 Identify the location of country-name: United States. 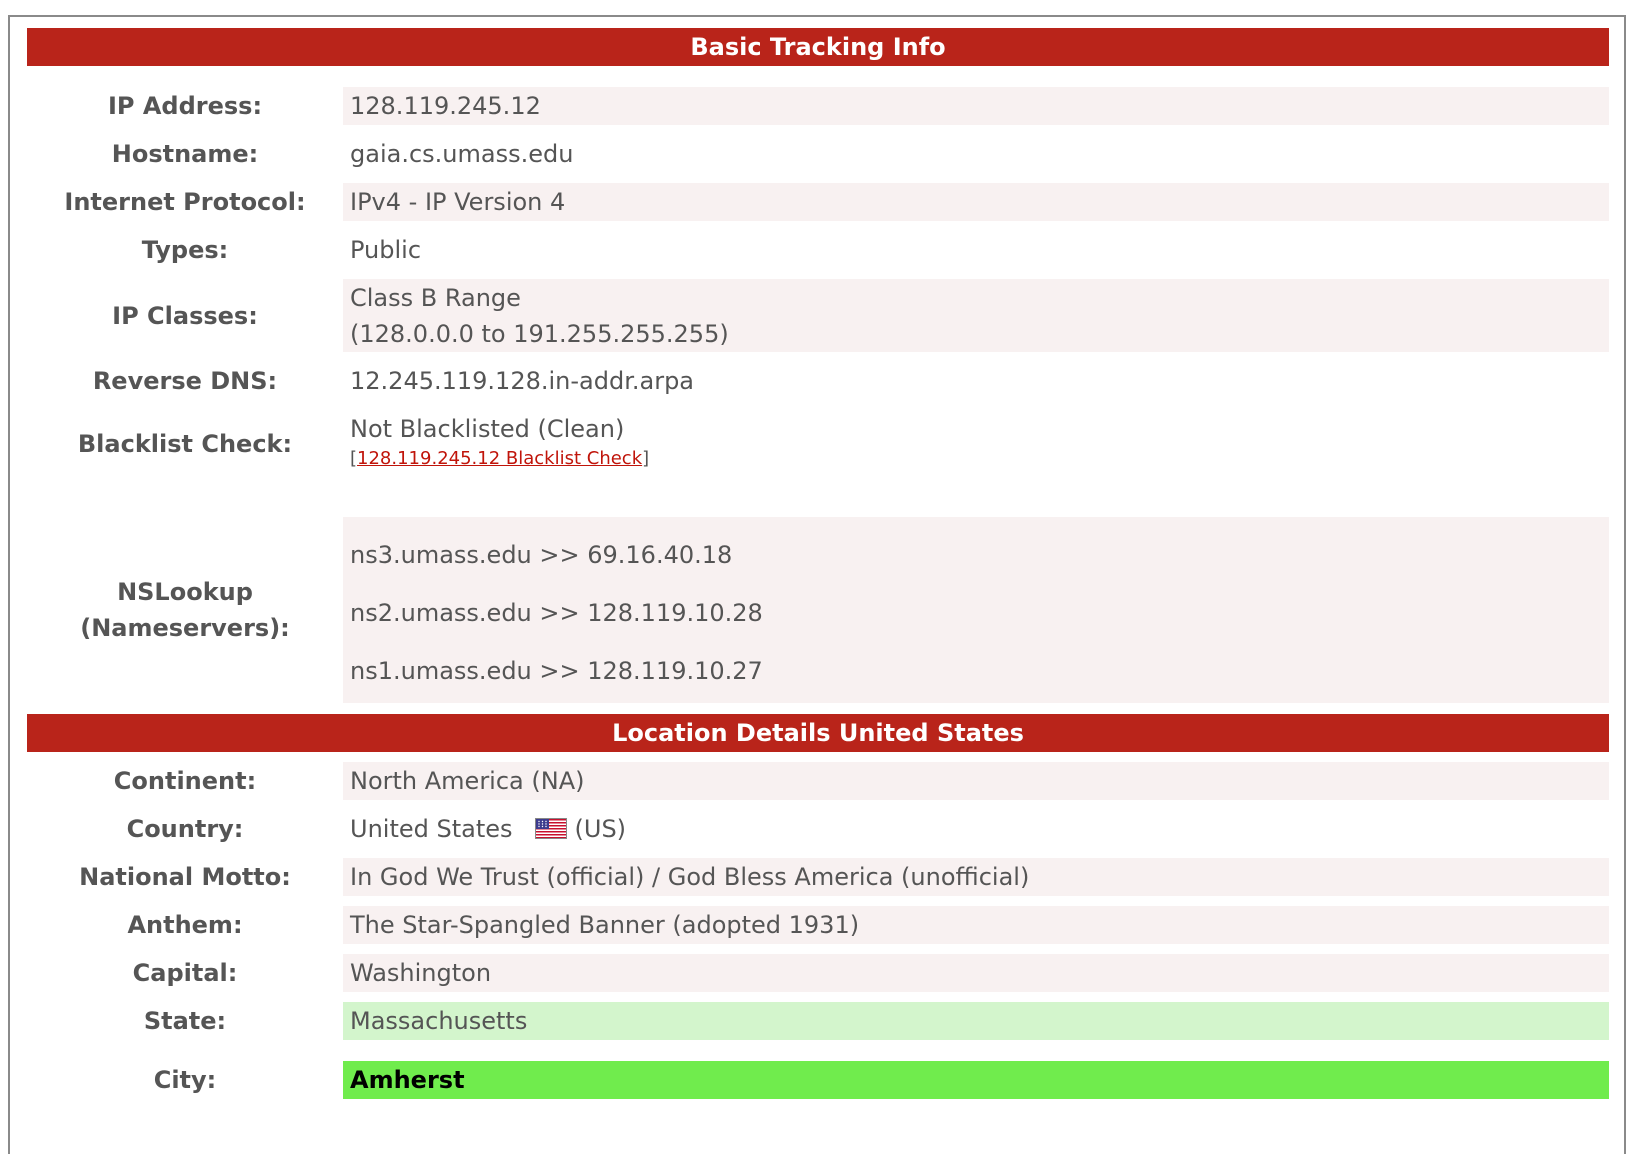
(431, 829).